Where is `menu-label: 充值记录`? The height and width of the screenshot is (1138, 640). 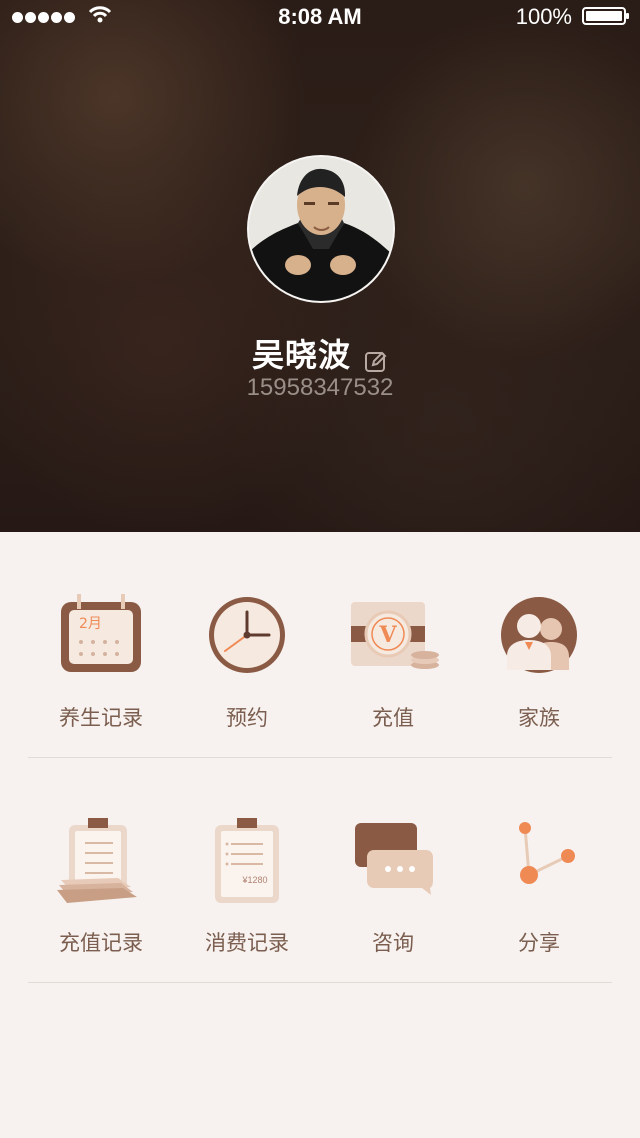 menu-label: 充值记录 is located at coordinates (101, 943).